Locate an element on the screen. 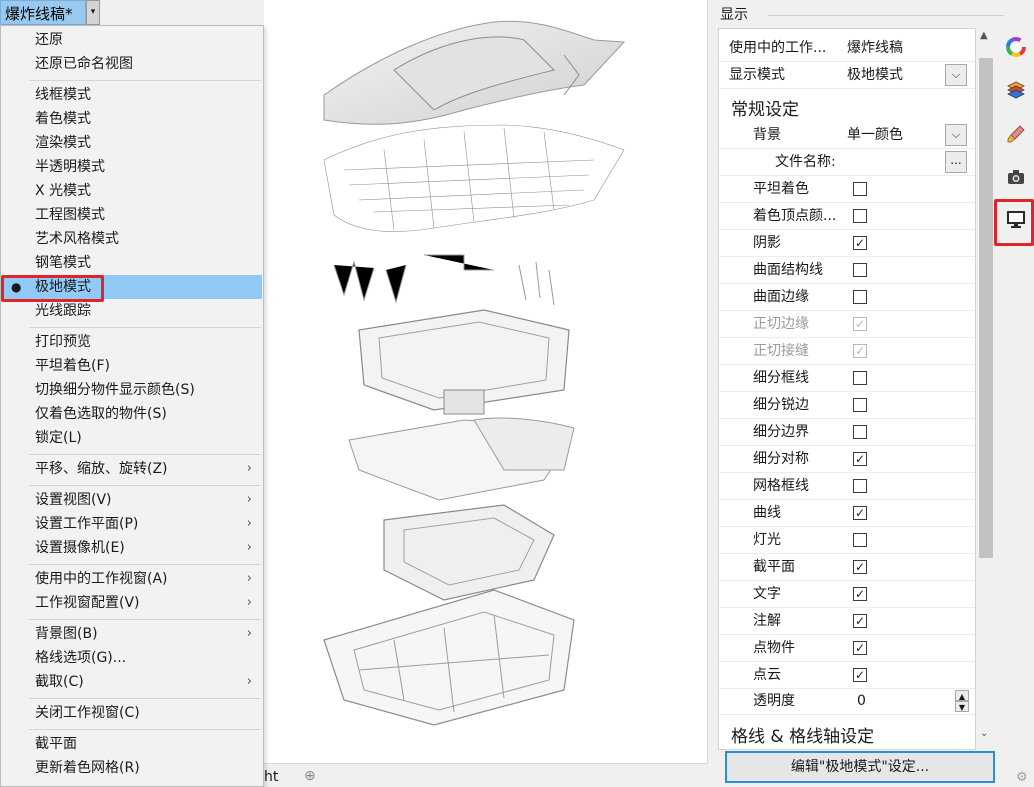 The width and height of the screenshot is (1034, 787). settings-gear-icon: ⚙ is located at coordinates (1025, 778).